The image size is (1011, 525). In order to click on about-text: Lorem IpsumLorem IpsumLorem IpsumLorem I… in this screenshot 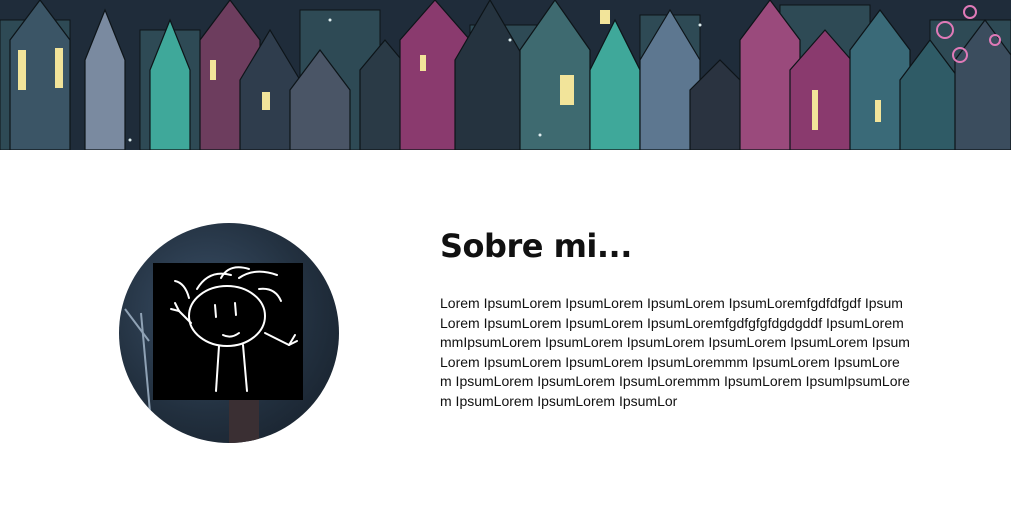, I will do `click(675, 352)`.